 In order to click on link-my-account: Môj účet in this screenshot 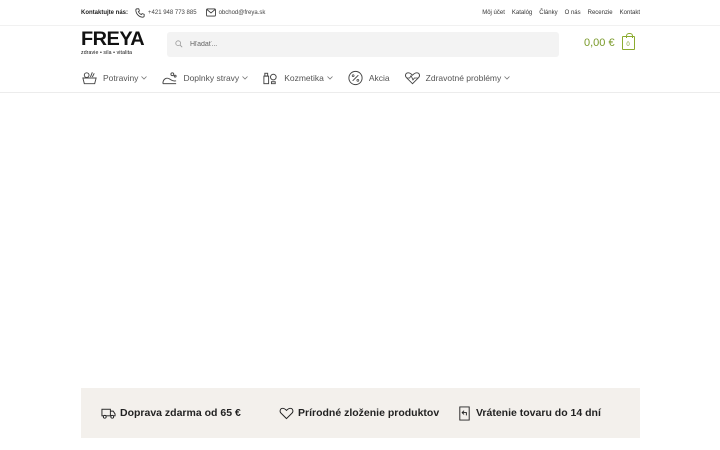, I will do `click(493, 13)`.